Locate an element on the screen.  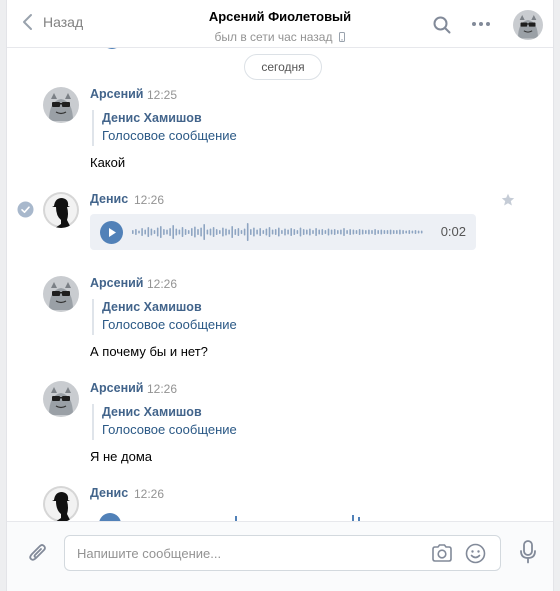
status-text: был в сети час назад is located at coordinates (273, 37).